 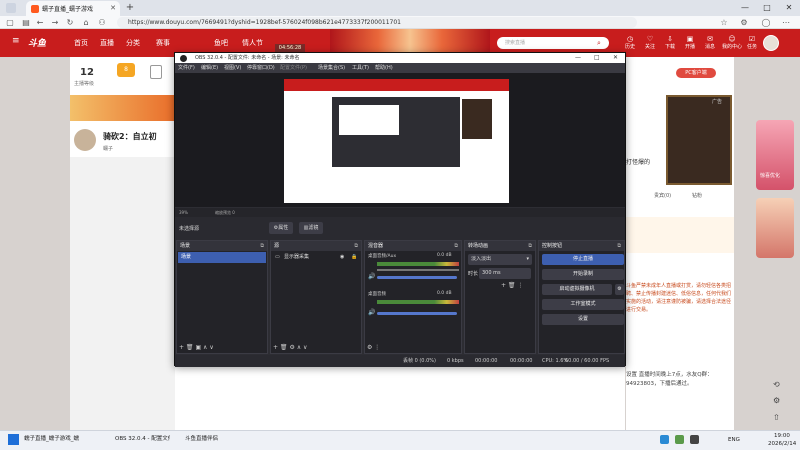 What do you see at coordinates (55, 22) in the screenshot?
I see `forward-icon: →` at bounding box center [55, 22].